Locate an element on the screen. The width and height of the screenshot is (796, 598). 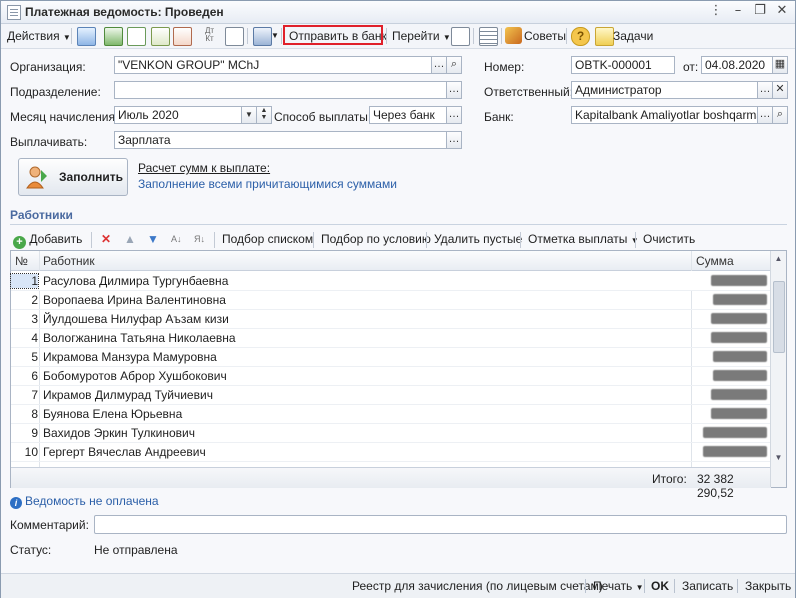
ok-button: OK is located at coordinates (660, 586).